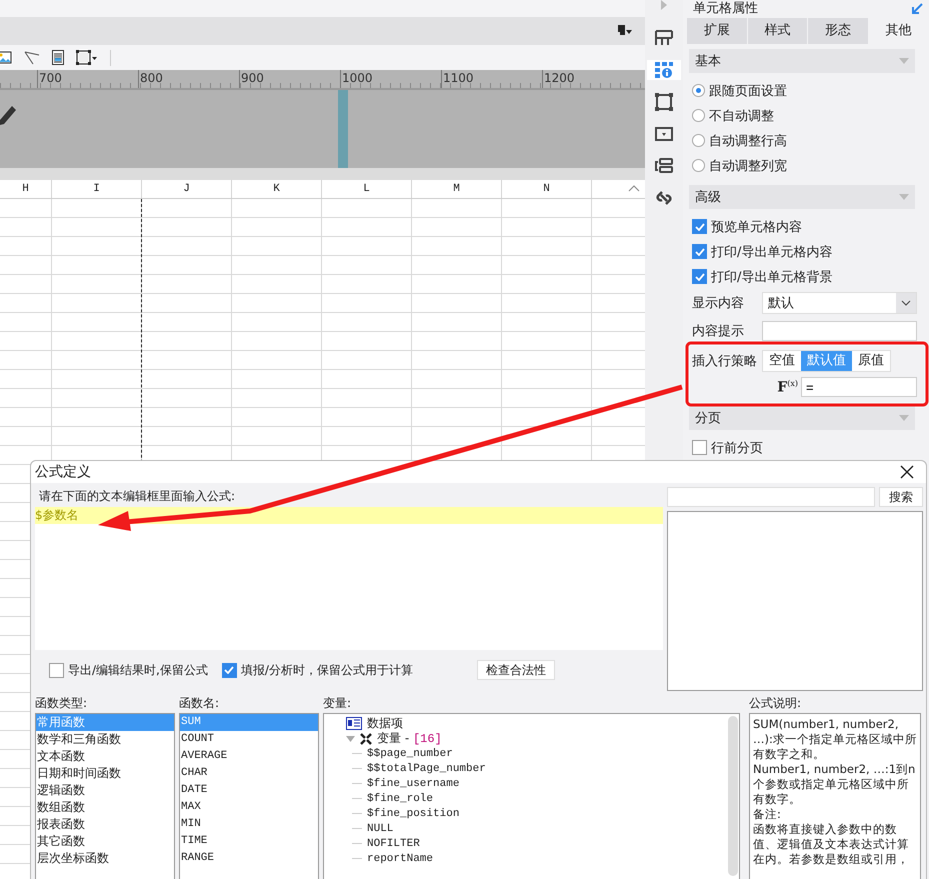  Describe the element at coordinates (87, 58) in the screenshot. I see `border-icon` at that location.